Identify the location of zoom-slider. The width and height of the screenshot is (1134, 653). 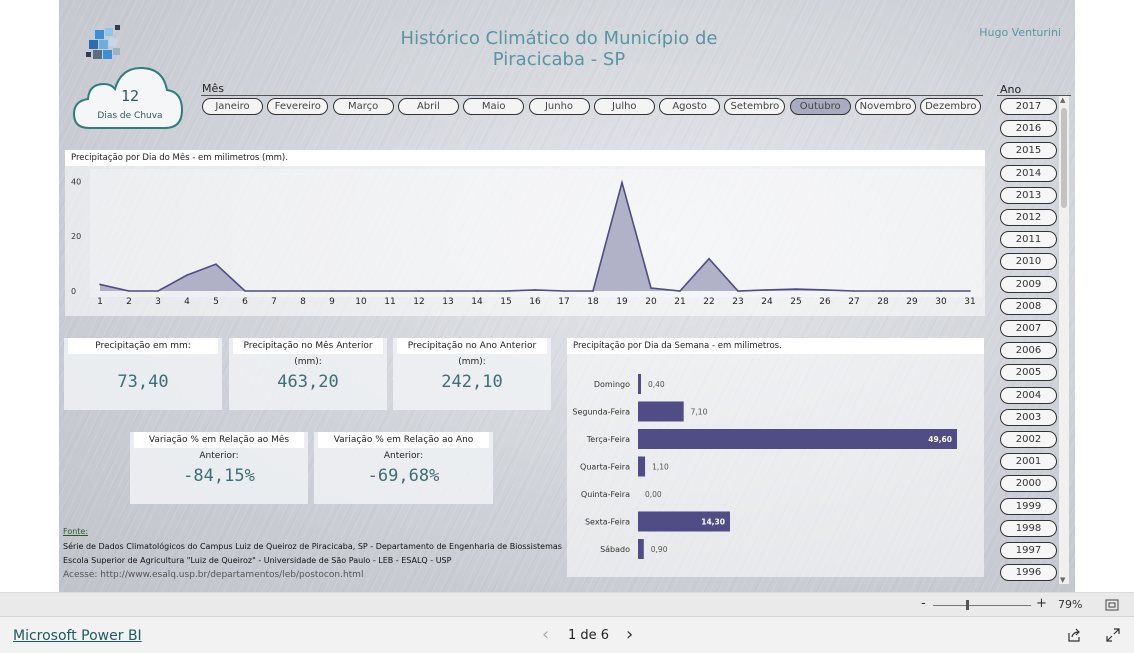
(982, 605).